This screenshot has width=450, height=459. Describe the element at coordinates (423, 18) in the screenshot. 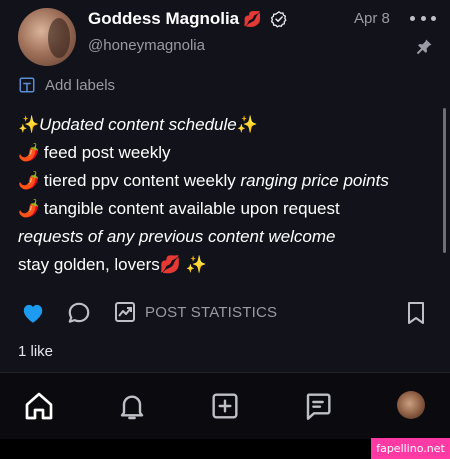

I see `more-icon` at that location.